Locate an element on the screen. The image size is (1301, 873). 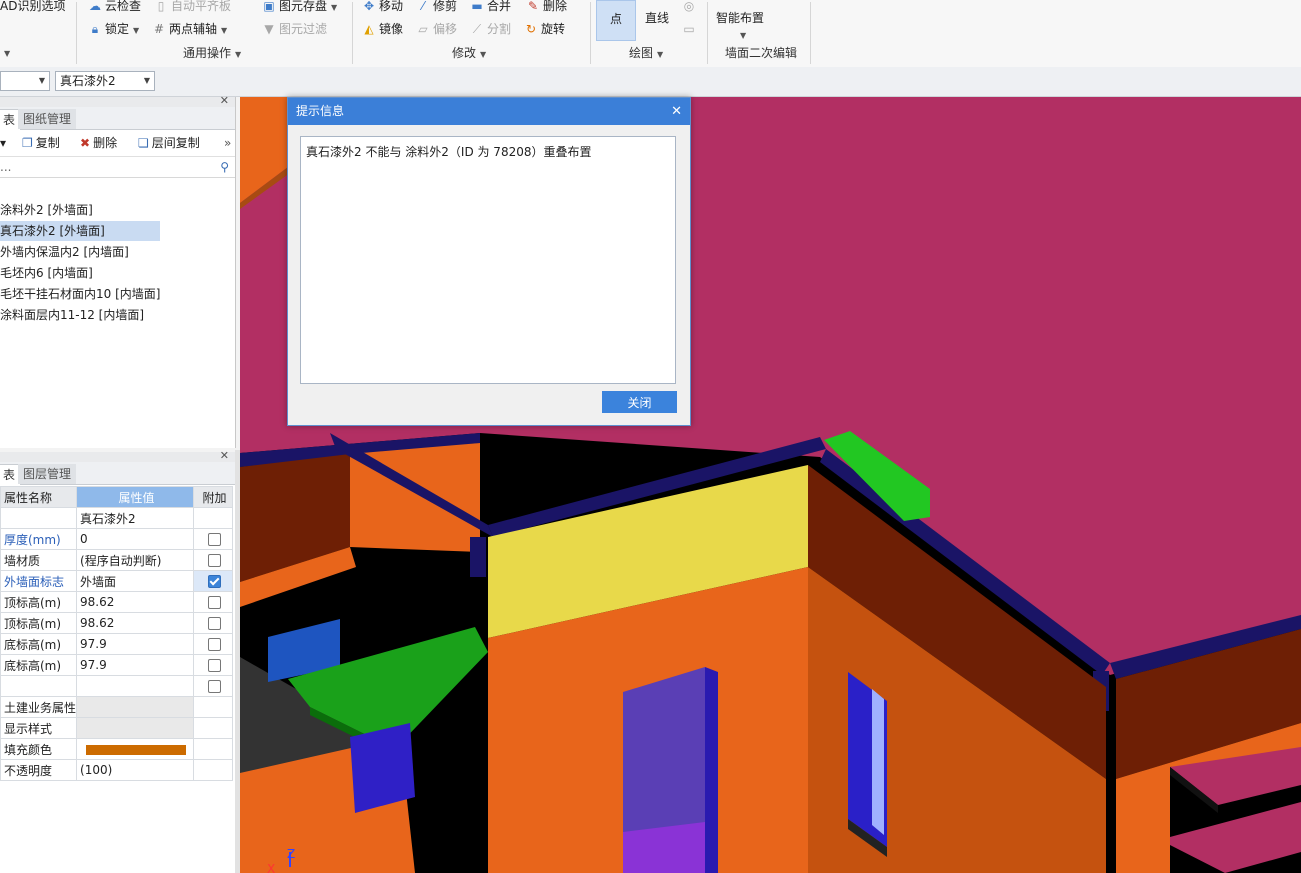
prop-name: 底标高(m) is located at coordinates (39, 644).